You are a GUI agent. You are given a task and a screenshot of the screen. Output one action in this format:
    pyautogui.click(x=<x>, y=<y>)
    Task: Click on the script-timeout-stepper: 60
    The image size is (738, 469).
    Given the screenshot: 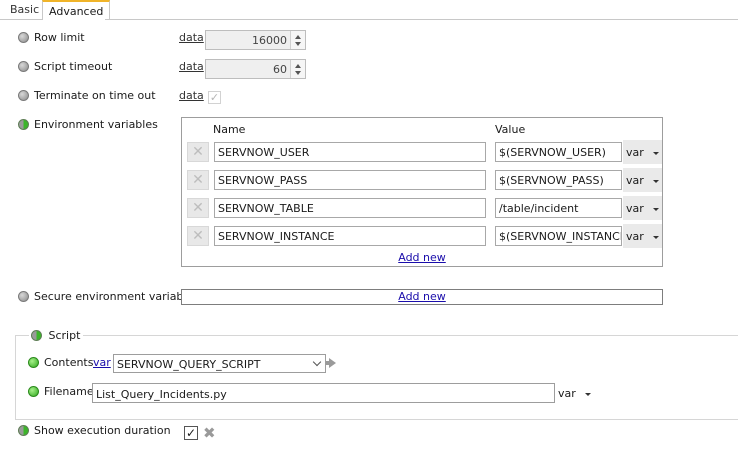 What is the action you would take?
    pyautogui.click(x=255, y=69)
    